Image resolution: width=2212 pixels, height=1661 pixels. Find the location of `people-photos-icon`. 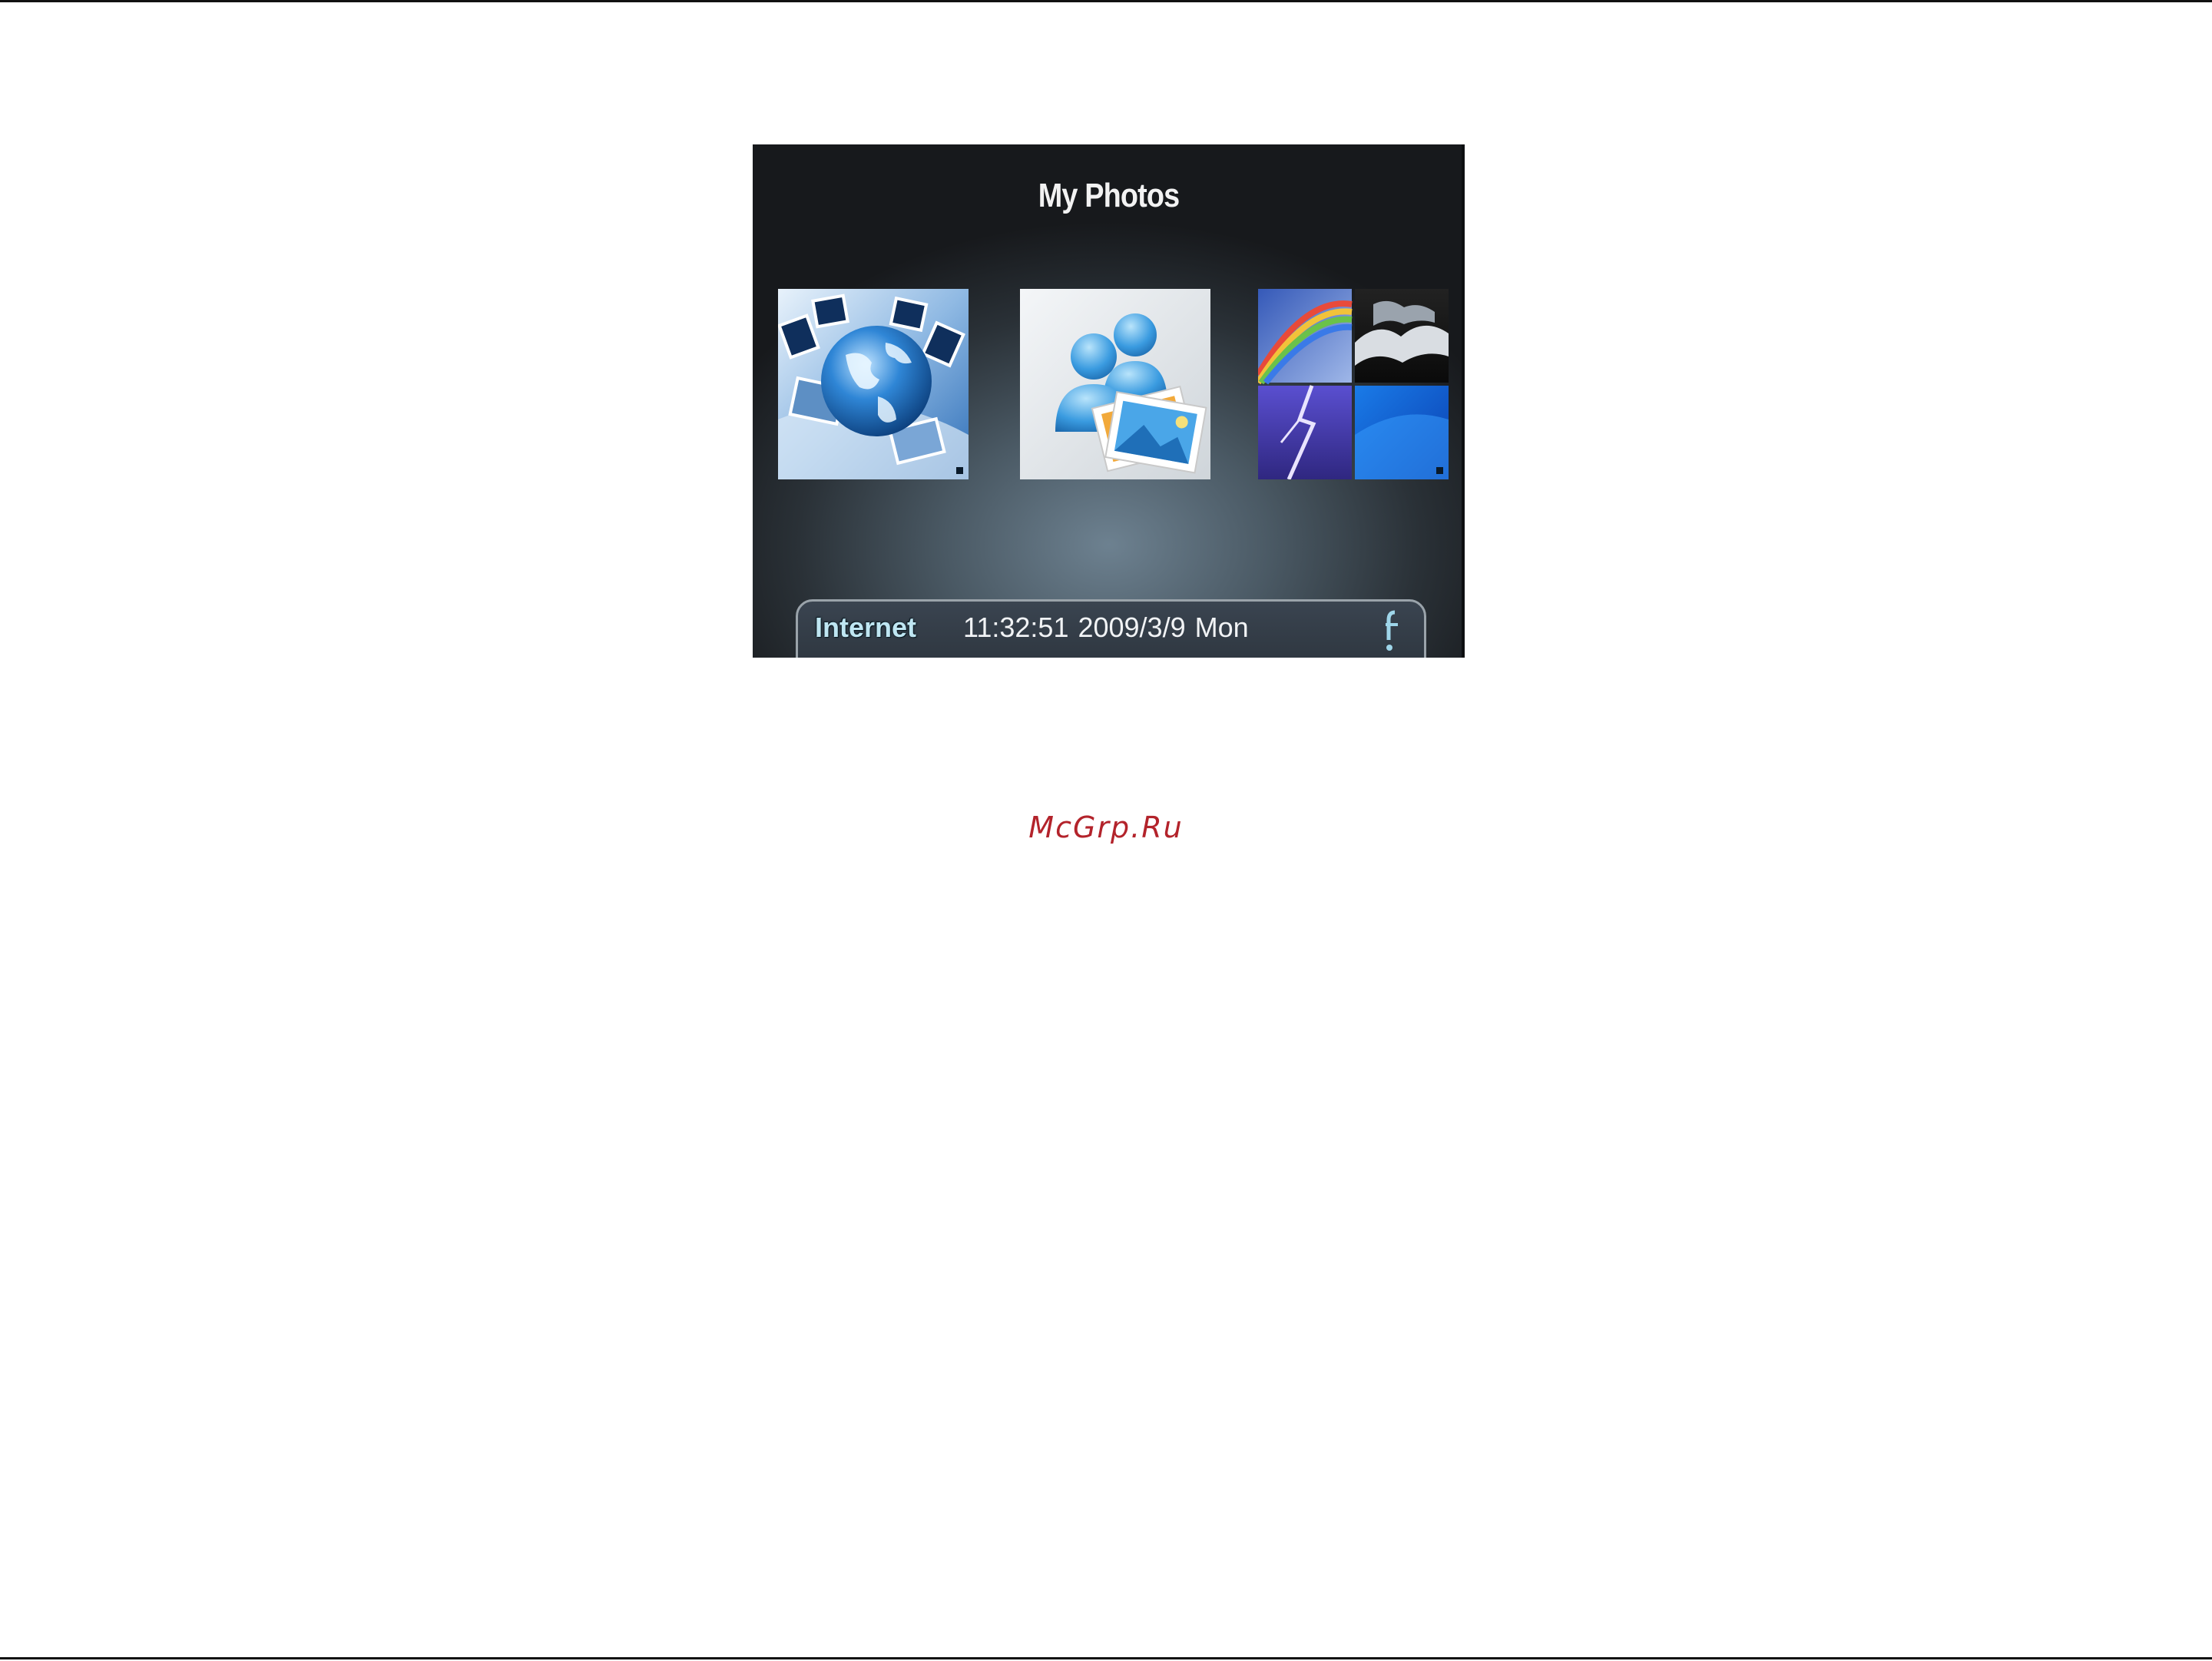

people-photos-icon is located at coordinates (1115, 384).